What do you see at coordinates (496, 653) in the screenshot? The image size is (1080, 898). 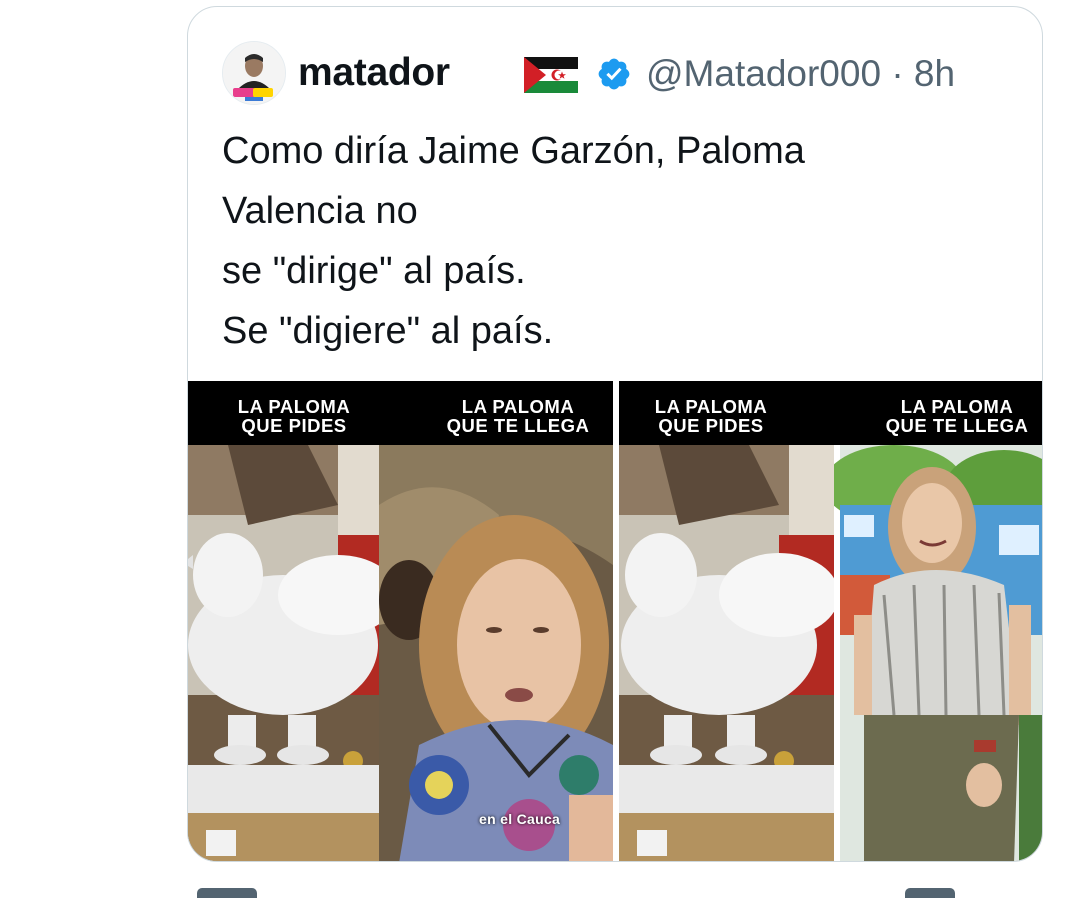 I see `woman-speaking-photo: en el Cauca` at bounding box center [496, 653].